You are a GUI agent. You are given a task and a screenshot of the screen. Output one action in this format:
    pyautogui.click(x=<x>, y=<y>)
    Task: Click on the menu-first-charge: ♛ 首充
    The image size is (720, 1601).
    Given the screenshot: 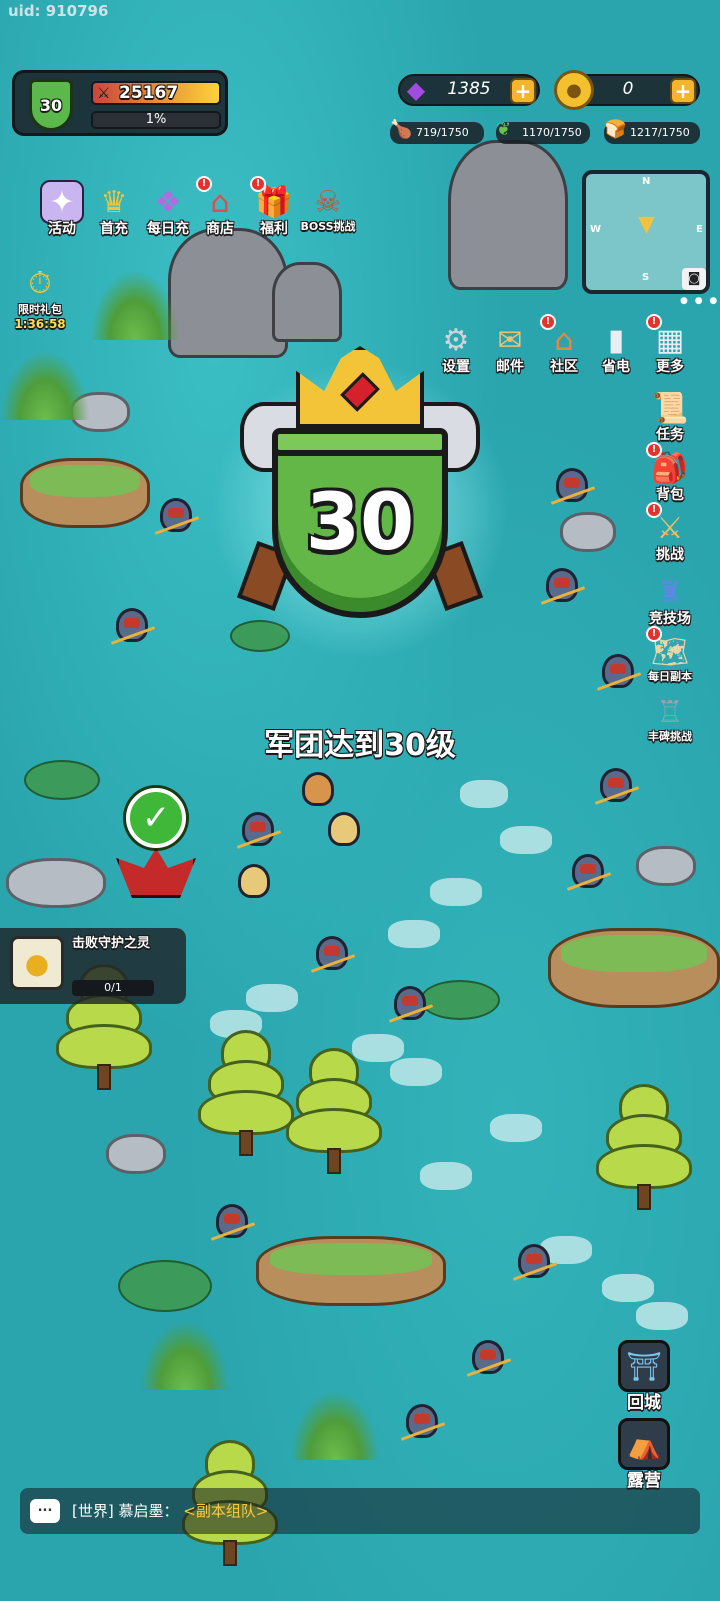 What is the action you would take?
    pyautogui.click(x=114, y=209)
    